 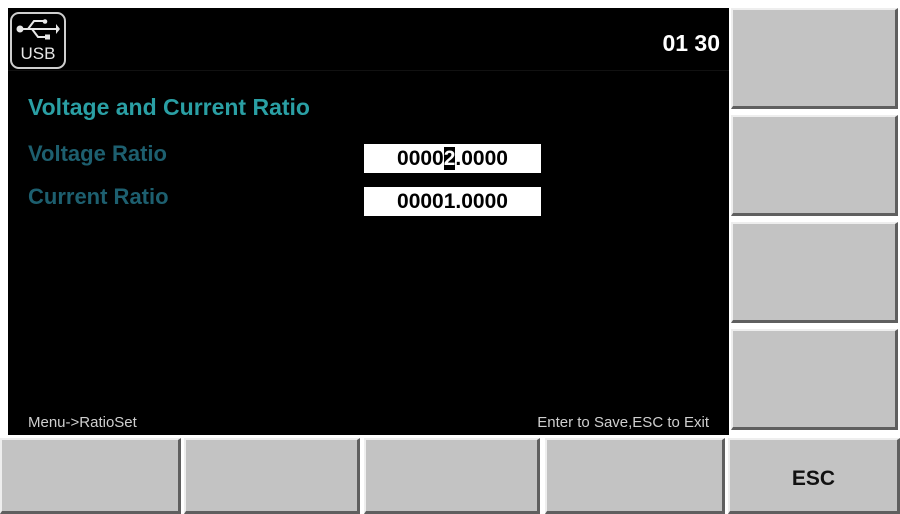 I want to click on voltage-ratio-field: 00002.0000, so click(x=452, y=158).